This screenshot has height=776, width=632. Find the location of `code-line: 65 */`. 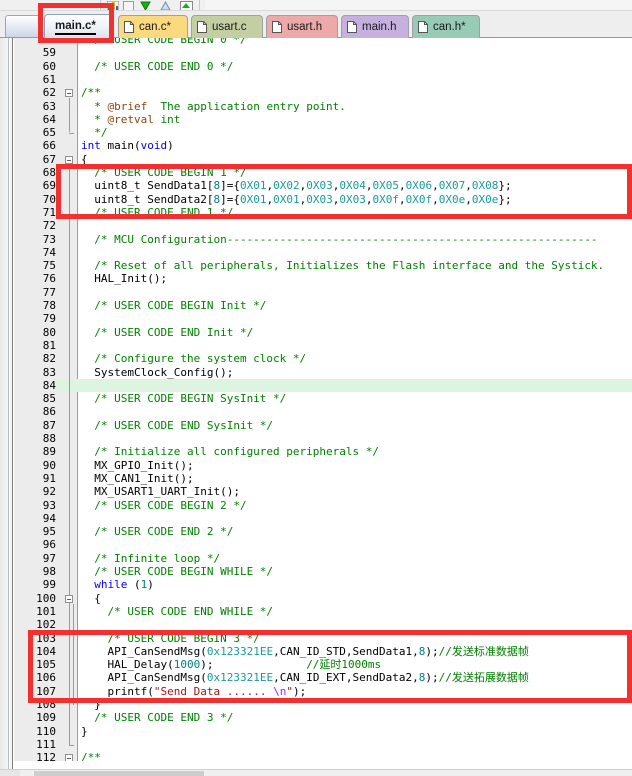

code-line: 65 */ is located at coordinates (323, 132).